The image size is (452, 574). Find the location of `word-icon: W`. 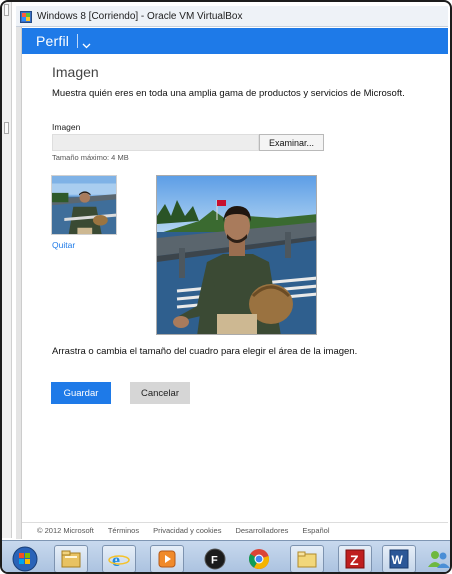

word-icon: W is located at coordinates (399, 558).